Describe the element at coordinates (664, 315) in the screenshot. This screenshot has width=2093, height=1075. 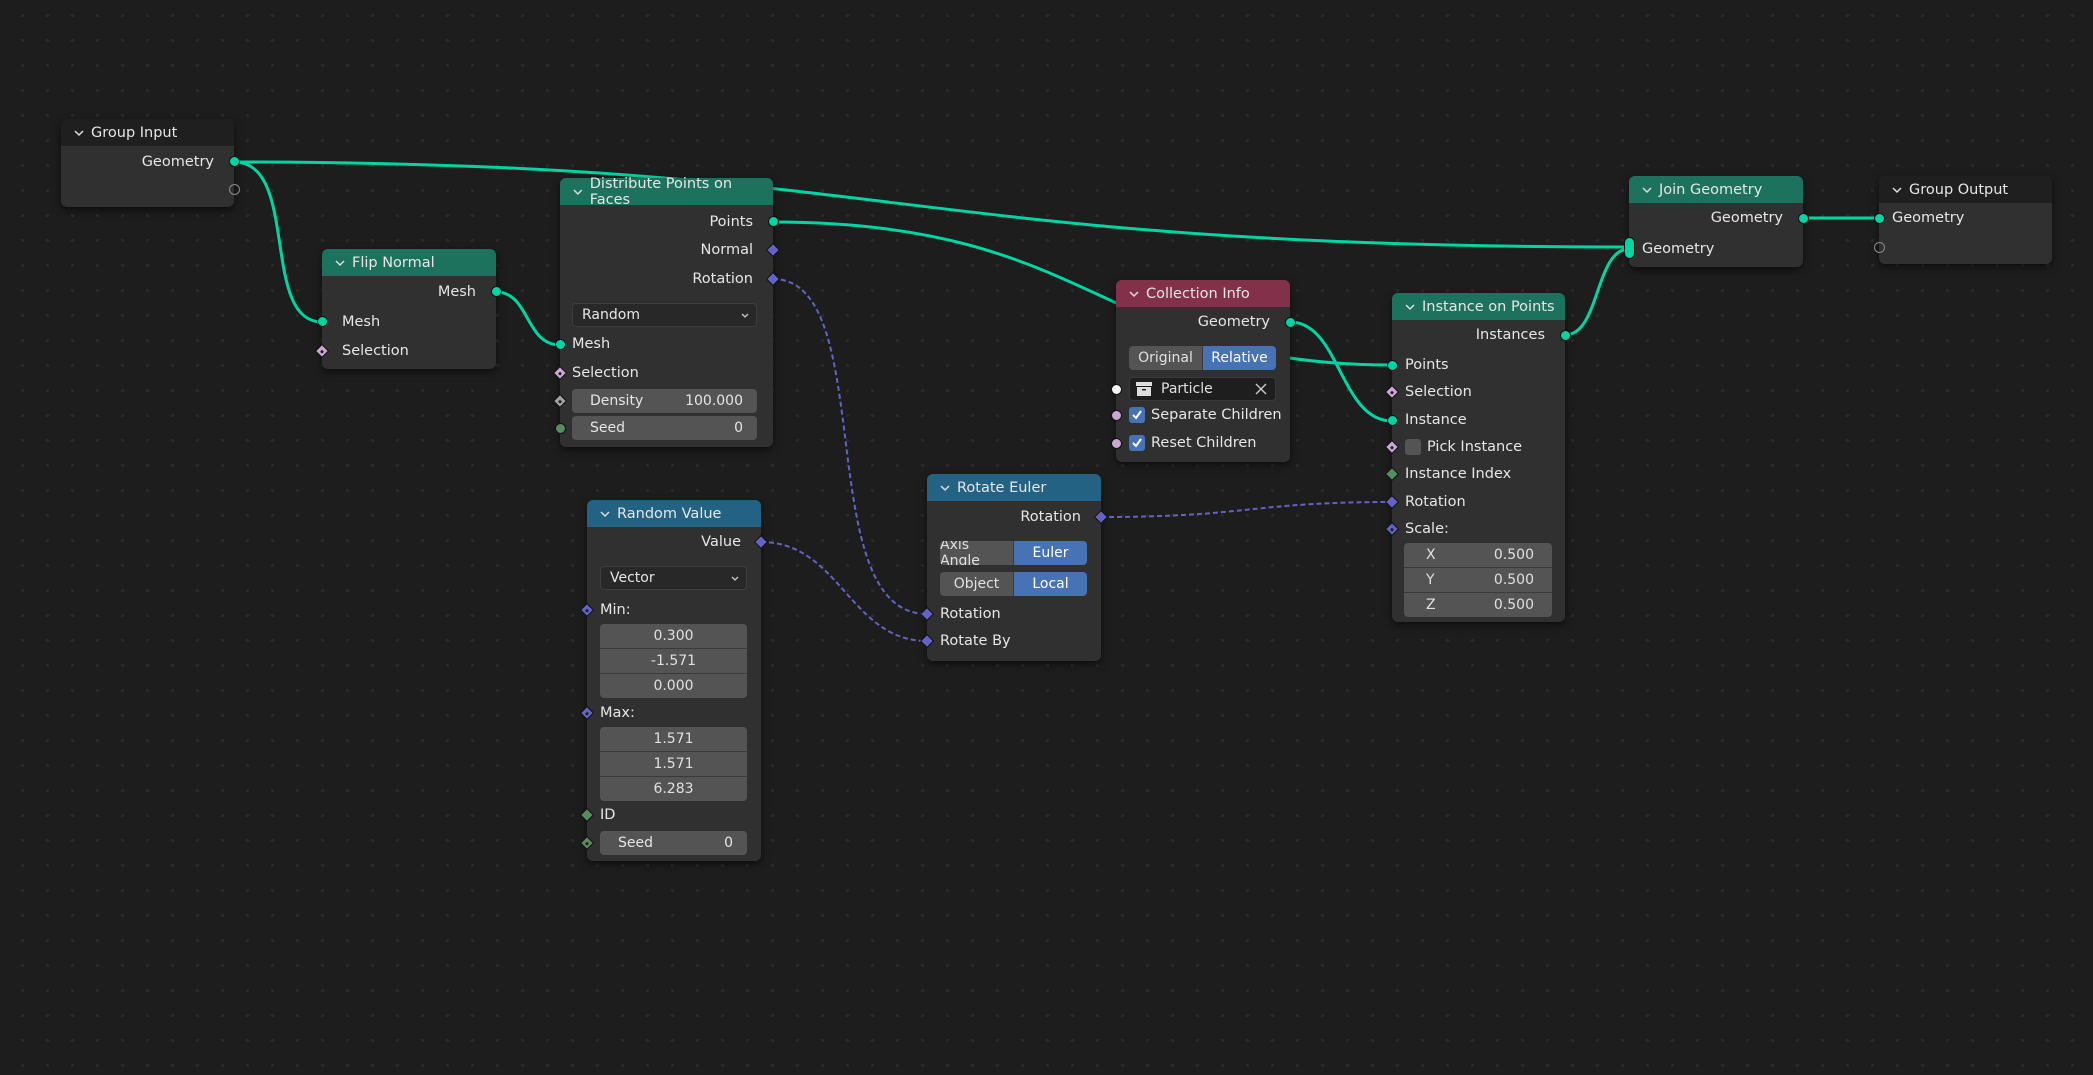
I see `distribute-method-dropdown: Random` at that location.